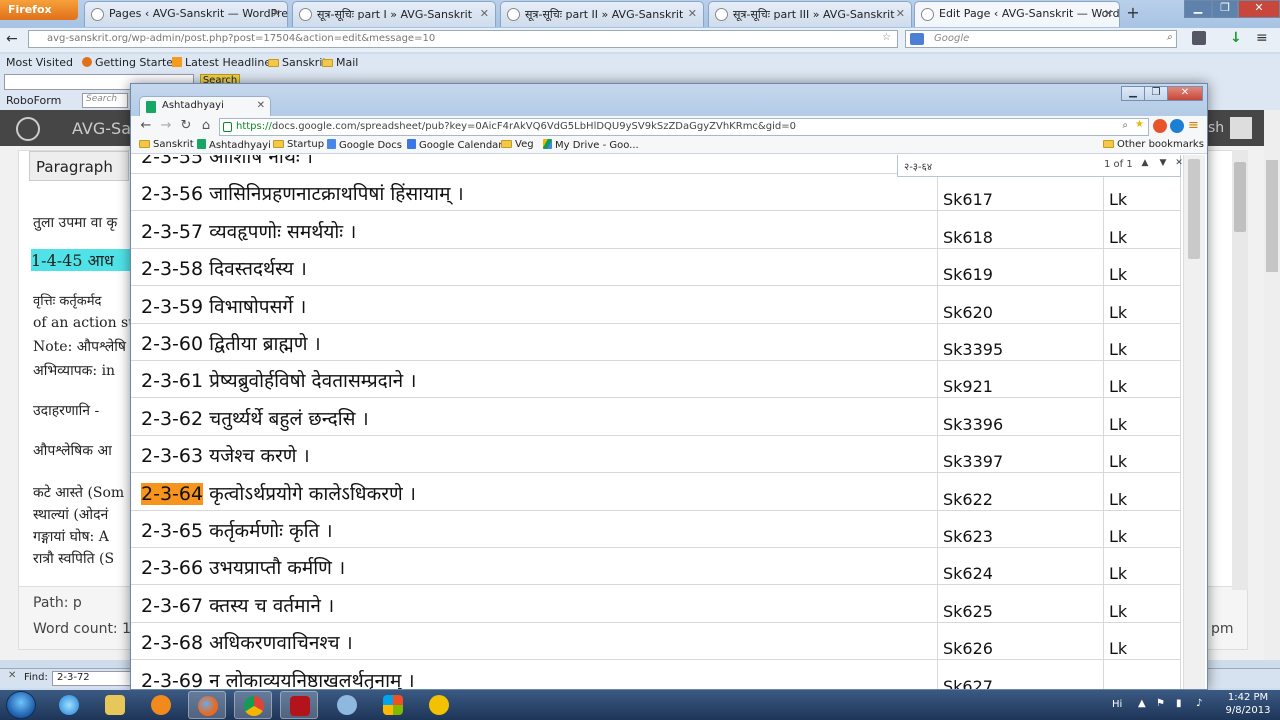 The width and height of the screenshot is (1280, 720). What do you see at coordinates (1216, 128) in the screenshot?
I see `wp-howdy: sh` at bounding box center [1216, 128].